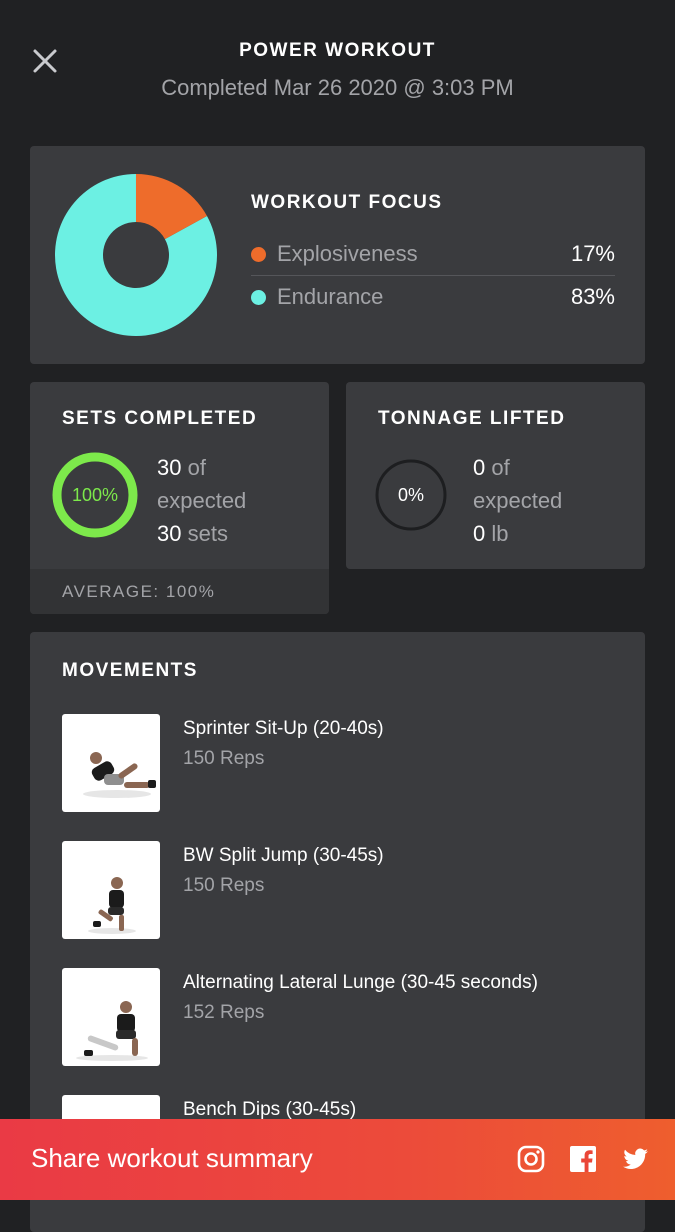 This screenshot has width=675, height=1232. Describe the element at coordinates (207, 533) in the screenshot. I see `sets-unit: sets` at that location.